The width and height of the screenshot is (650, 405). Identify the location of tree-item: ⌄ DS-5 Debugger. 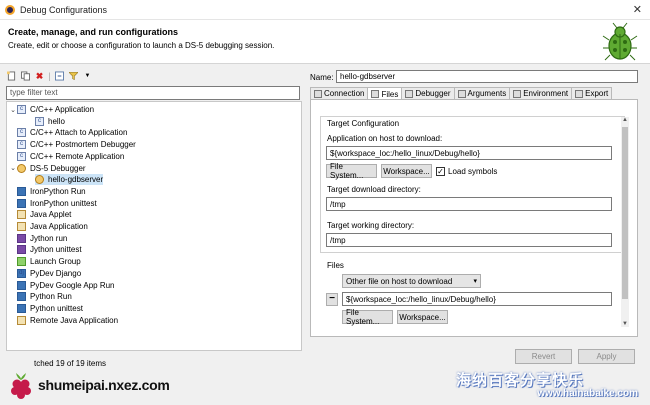
(47, 168).